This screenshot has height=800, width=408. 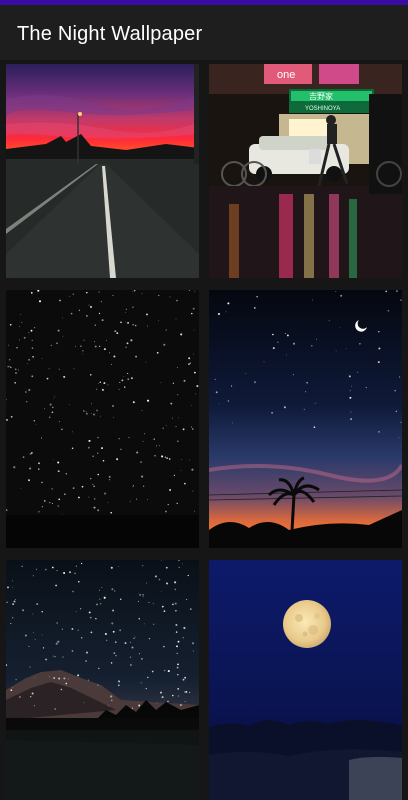 I want to click on full-moon-image, so click(x=305, y=680).